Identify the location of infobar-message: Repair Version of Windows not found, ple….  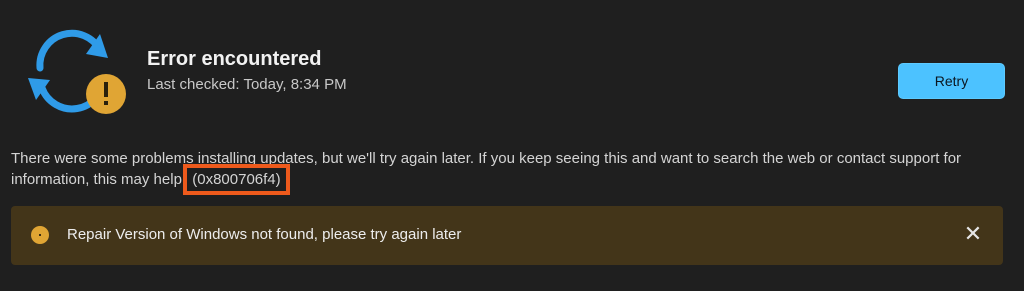
(264, 234).